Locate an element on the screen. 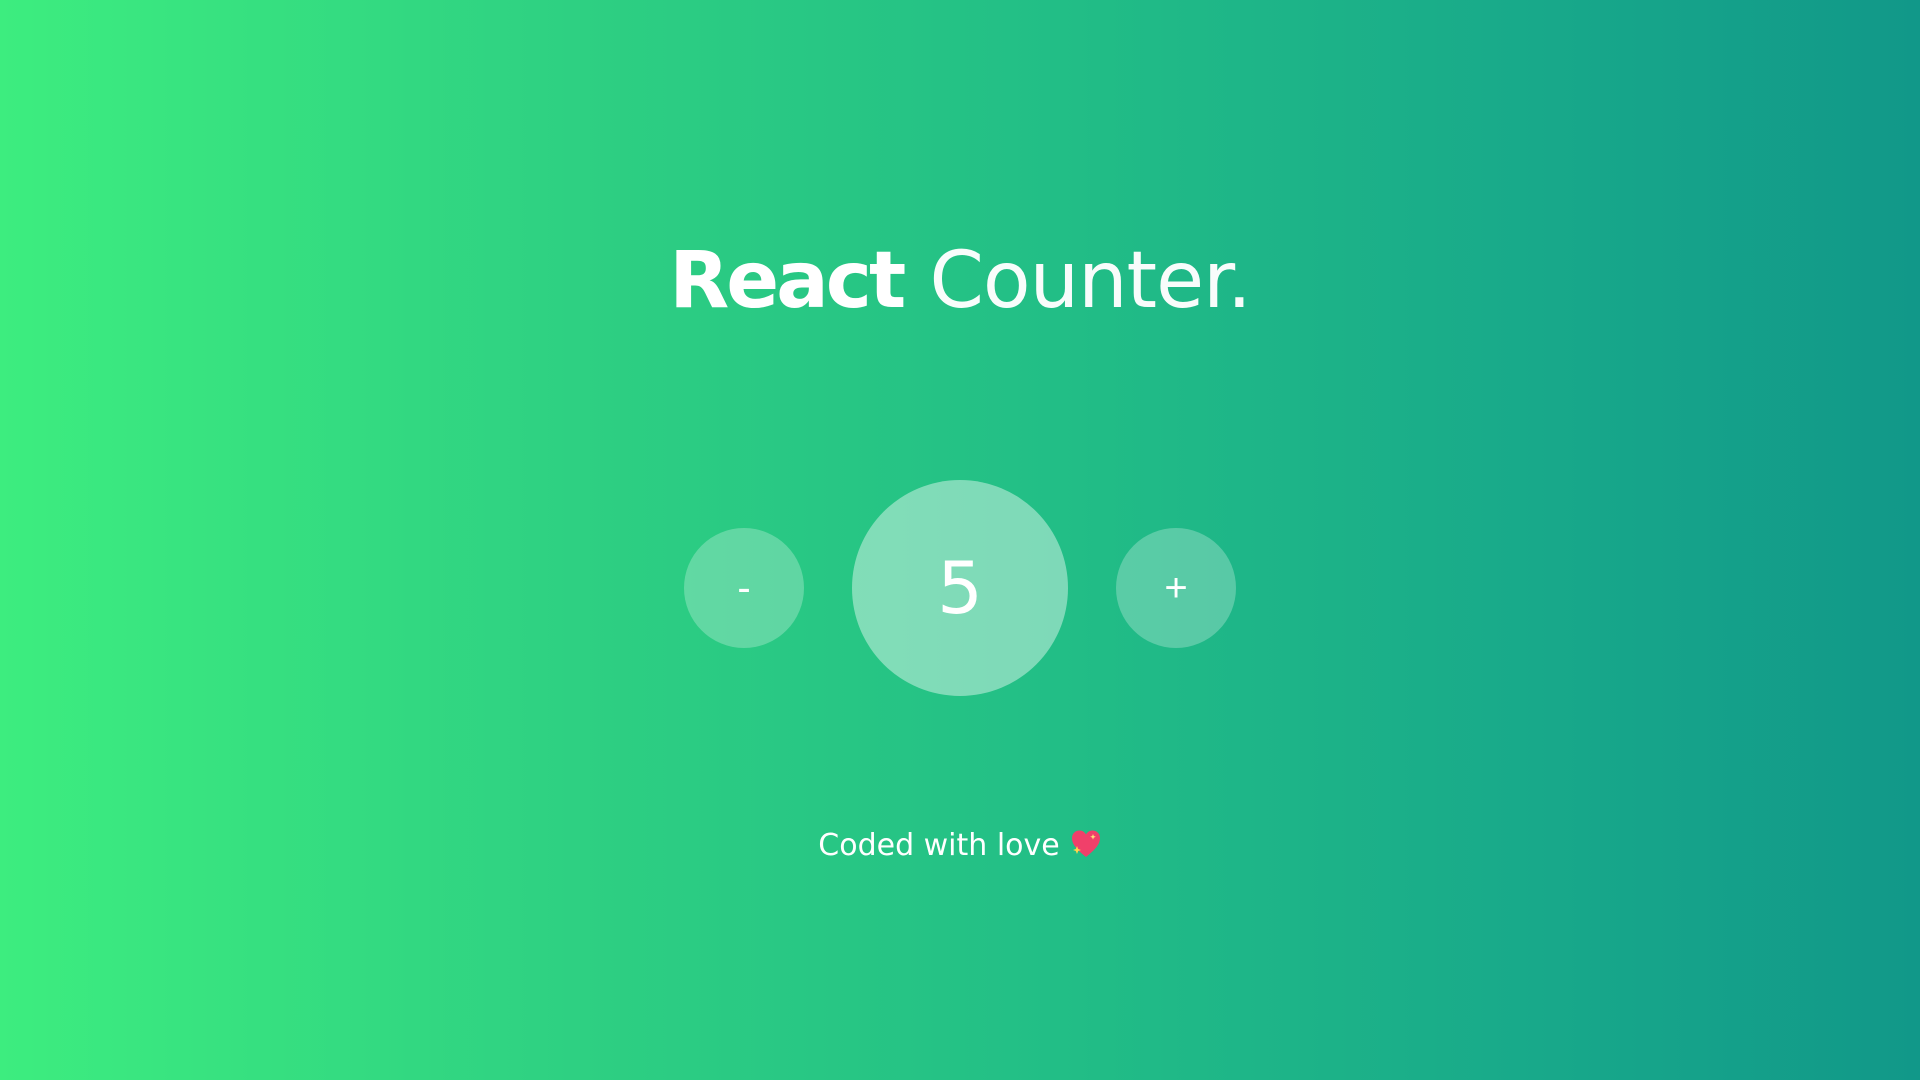 The image size is (1920, 1080). increment-button: + is located at coordinates (1176, 588).